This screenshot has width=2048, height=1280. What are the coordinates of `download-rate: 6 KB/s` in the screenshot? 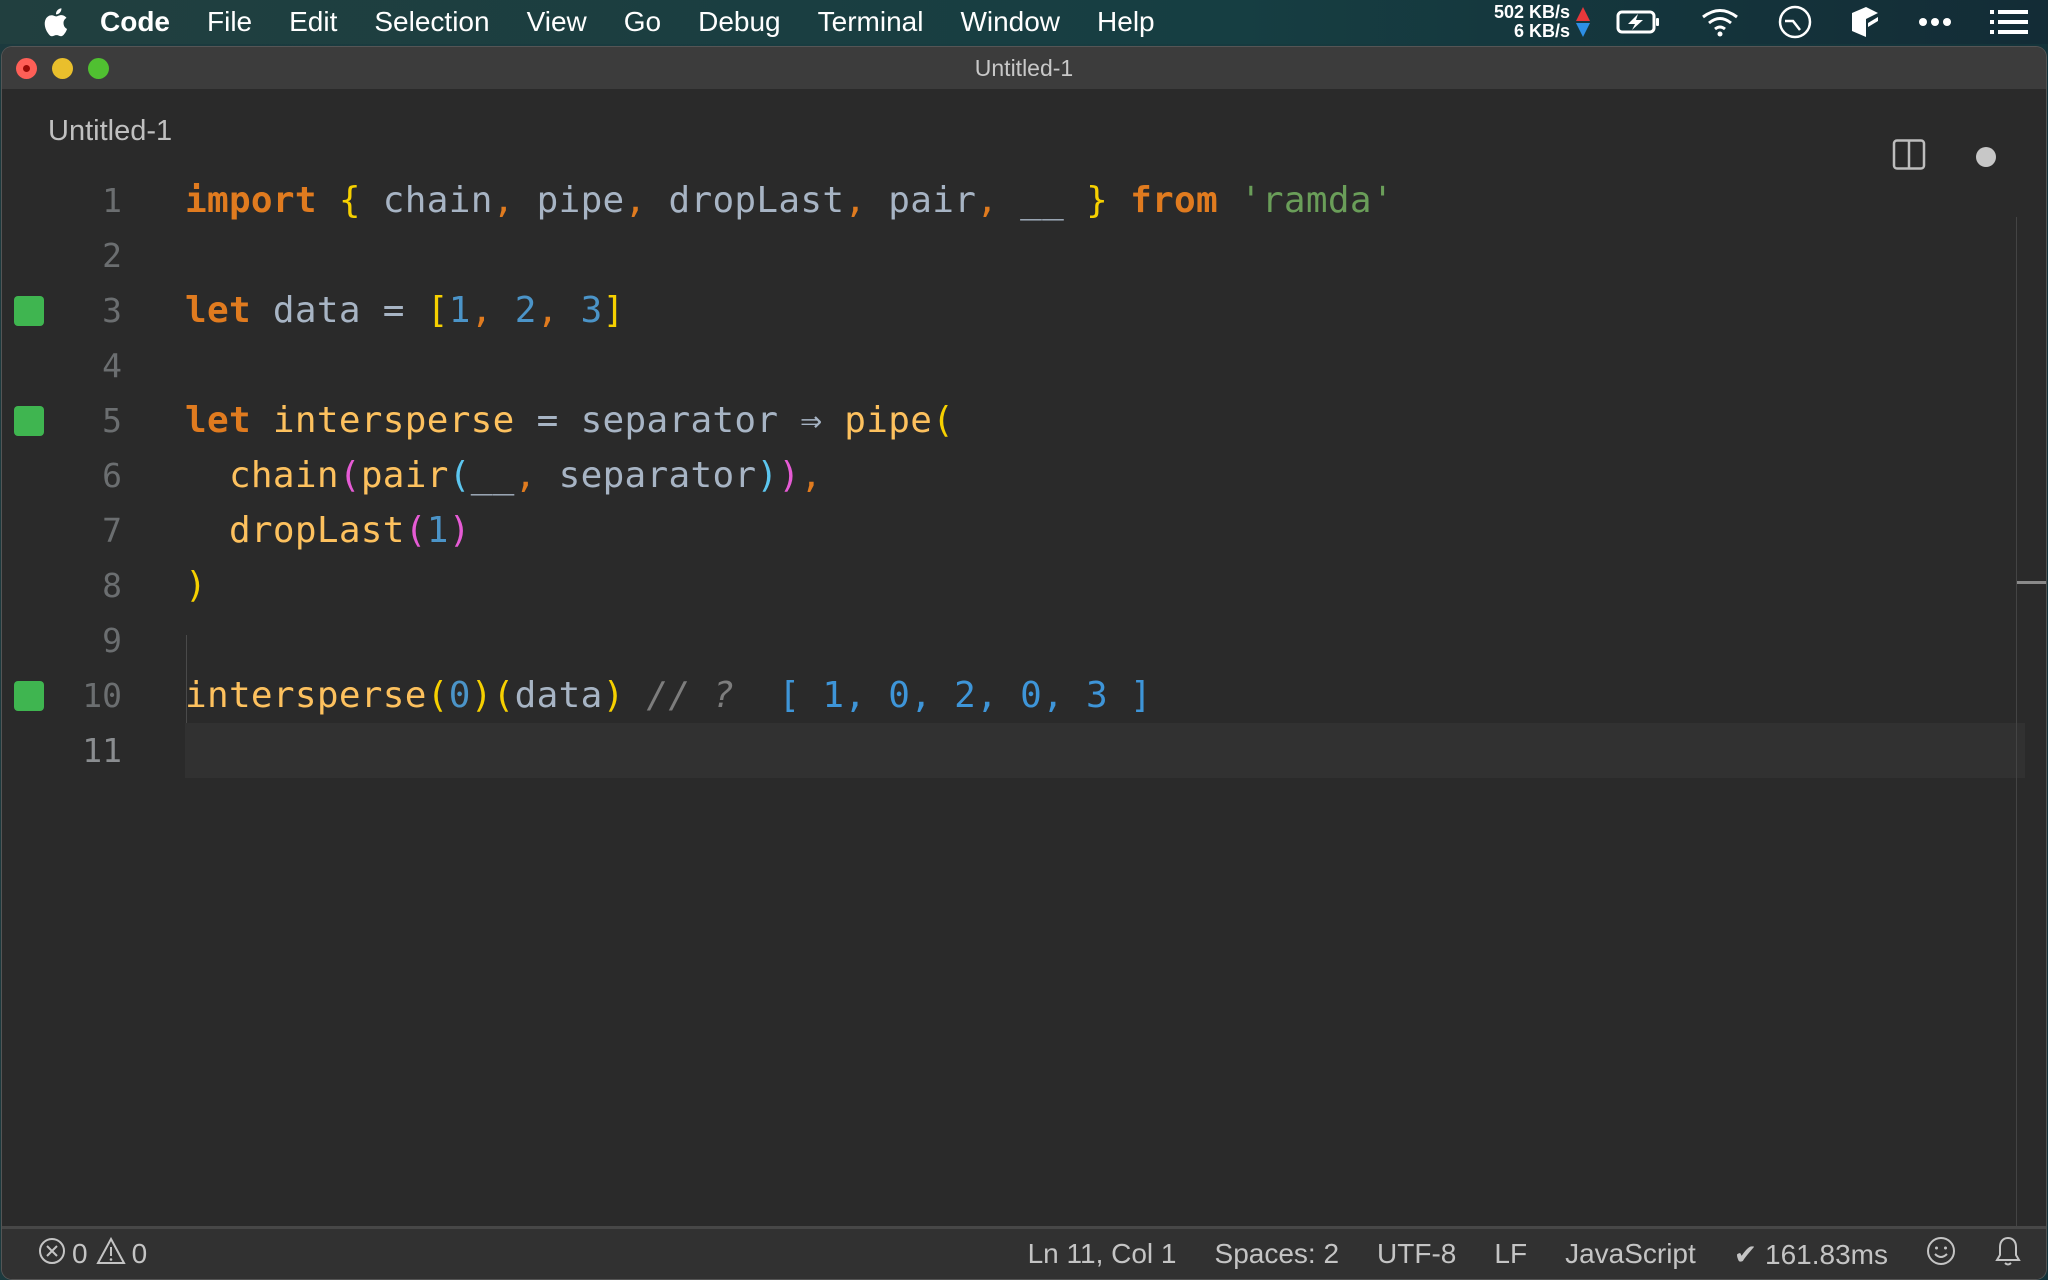 It's located at (1541, 31).